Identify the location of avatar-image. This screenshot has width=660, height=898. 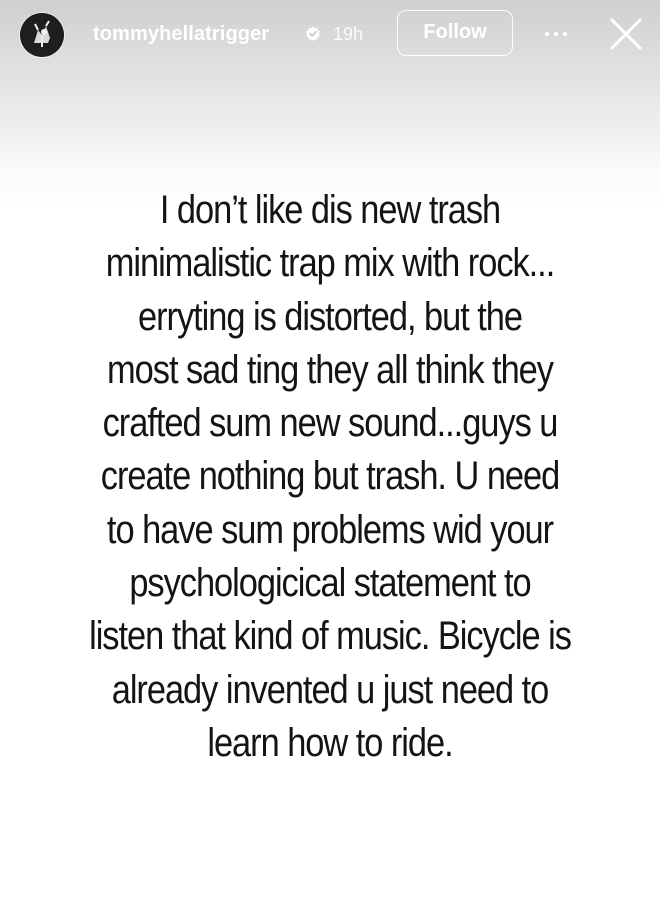
(42, 35).